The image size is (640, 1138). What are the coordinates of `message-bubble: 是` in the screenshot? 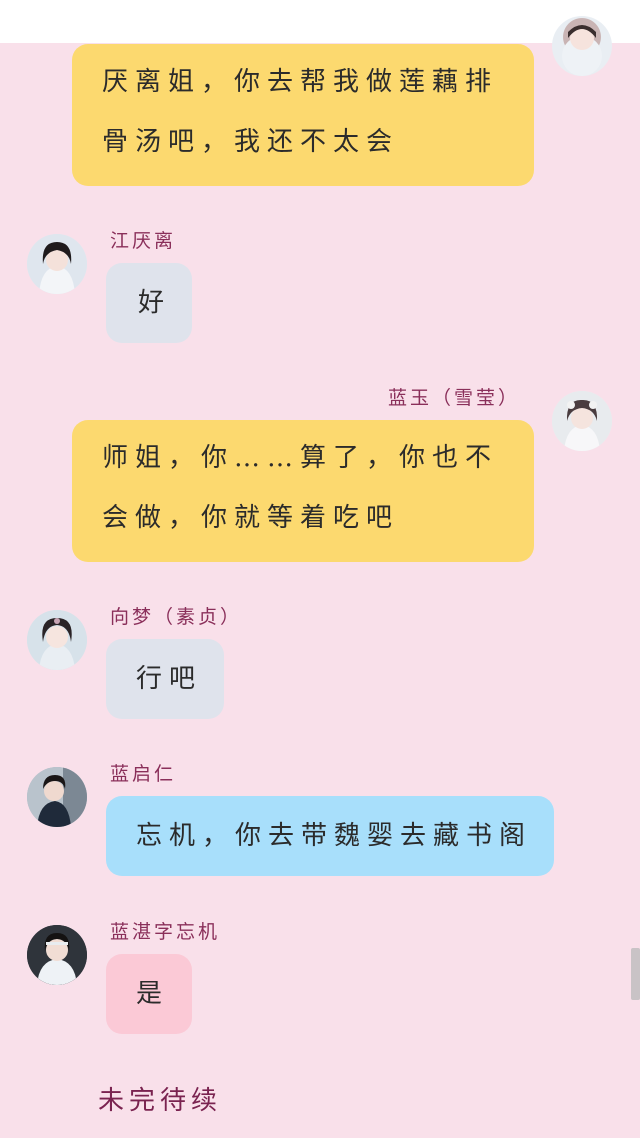 It's located at (149, 994).